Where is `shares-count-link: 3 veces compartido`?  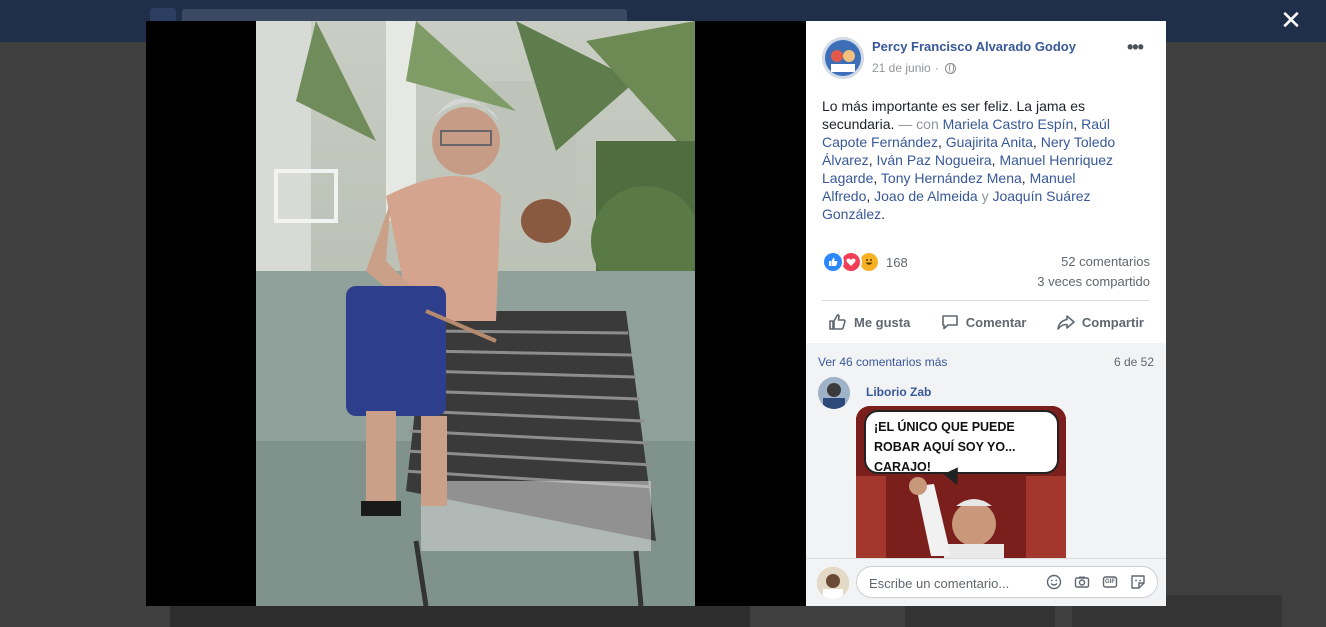 shares-count-link: 3 veces compartido is located at coordinates (1093, 281).